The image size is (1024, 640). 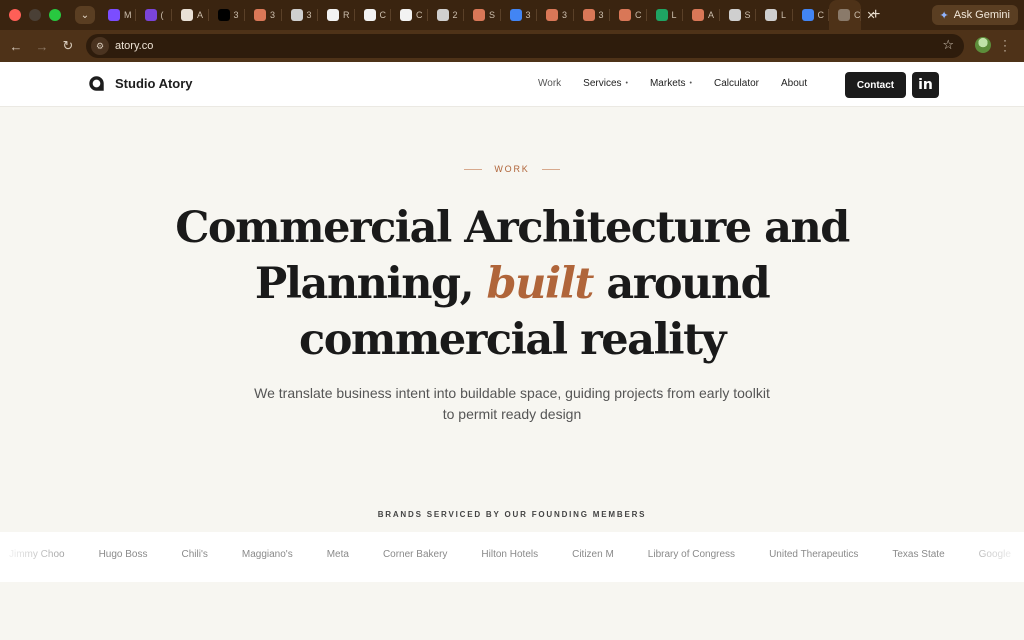 I want to click on brand-item: Hilton Hotels, so click(x=510, y=554).